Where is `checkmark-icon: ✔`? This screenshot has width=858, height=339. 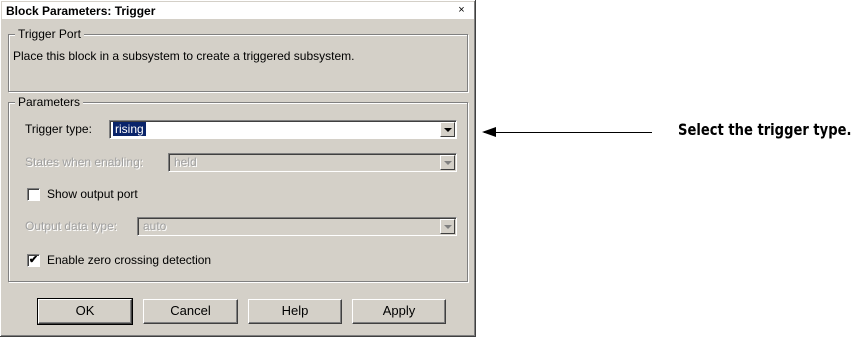 checkmark-icon: ✔ is located at coordinates (33, 260).